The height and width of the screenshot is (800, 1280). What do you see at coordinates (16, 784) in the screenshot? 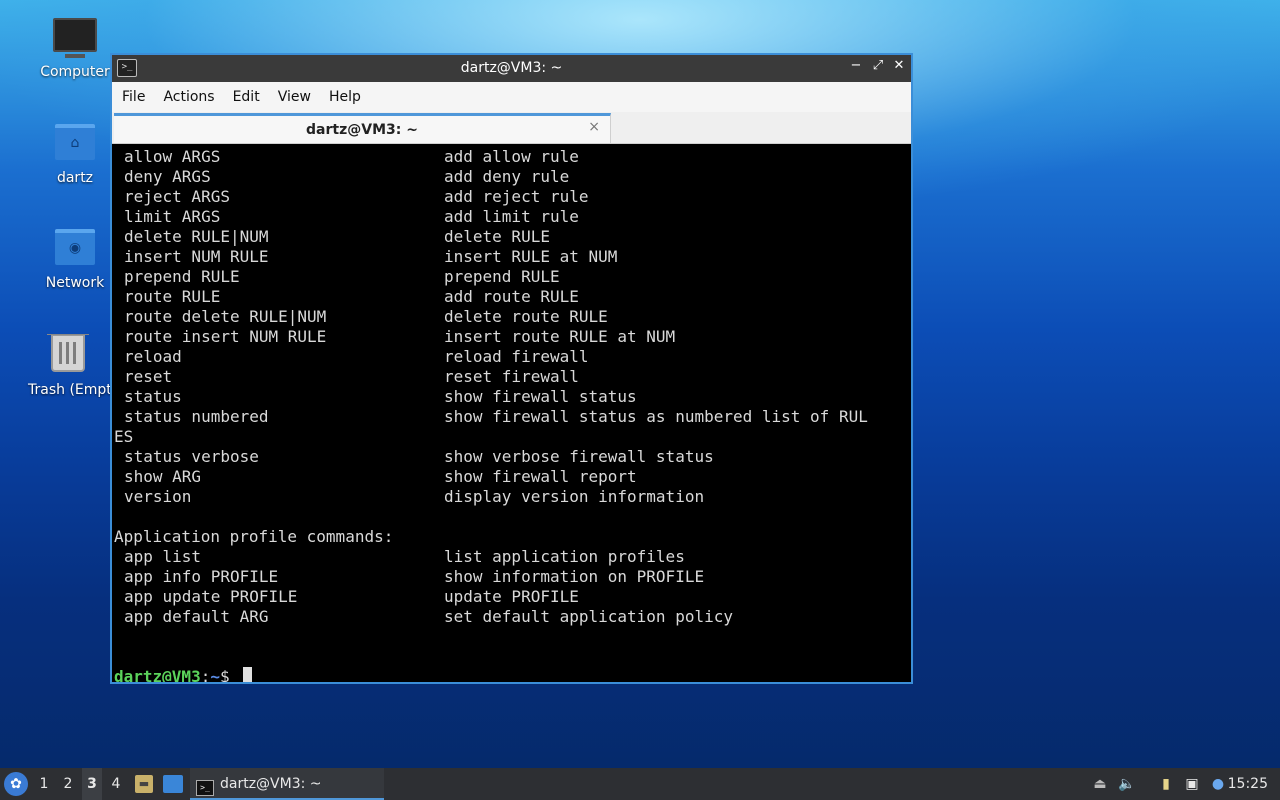
I see `start-menu-icon: ✿` at bounding box center [16, 784].